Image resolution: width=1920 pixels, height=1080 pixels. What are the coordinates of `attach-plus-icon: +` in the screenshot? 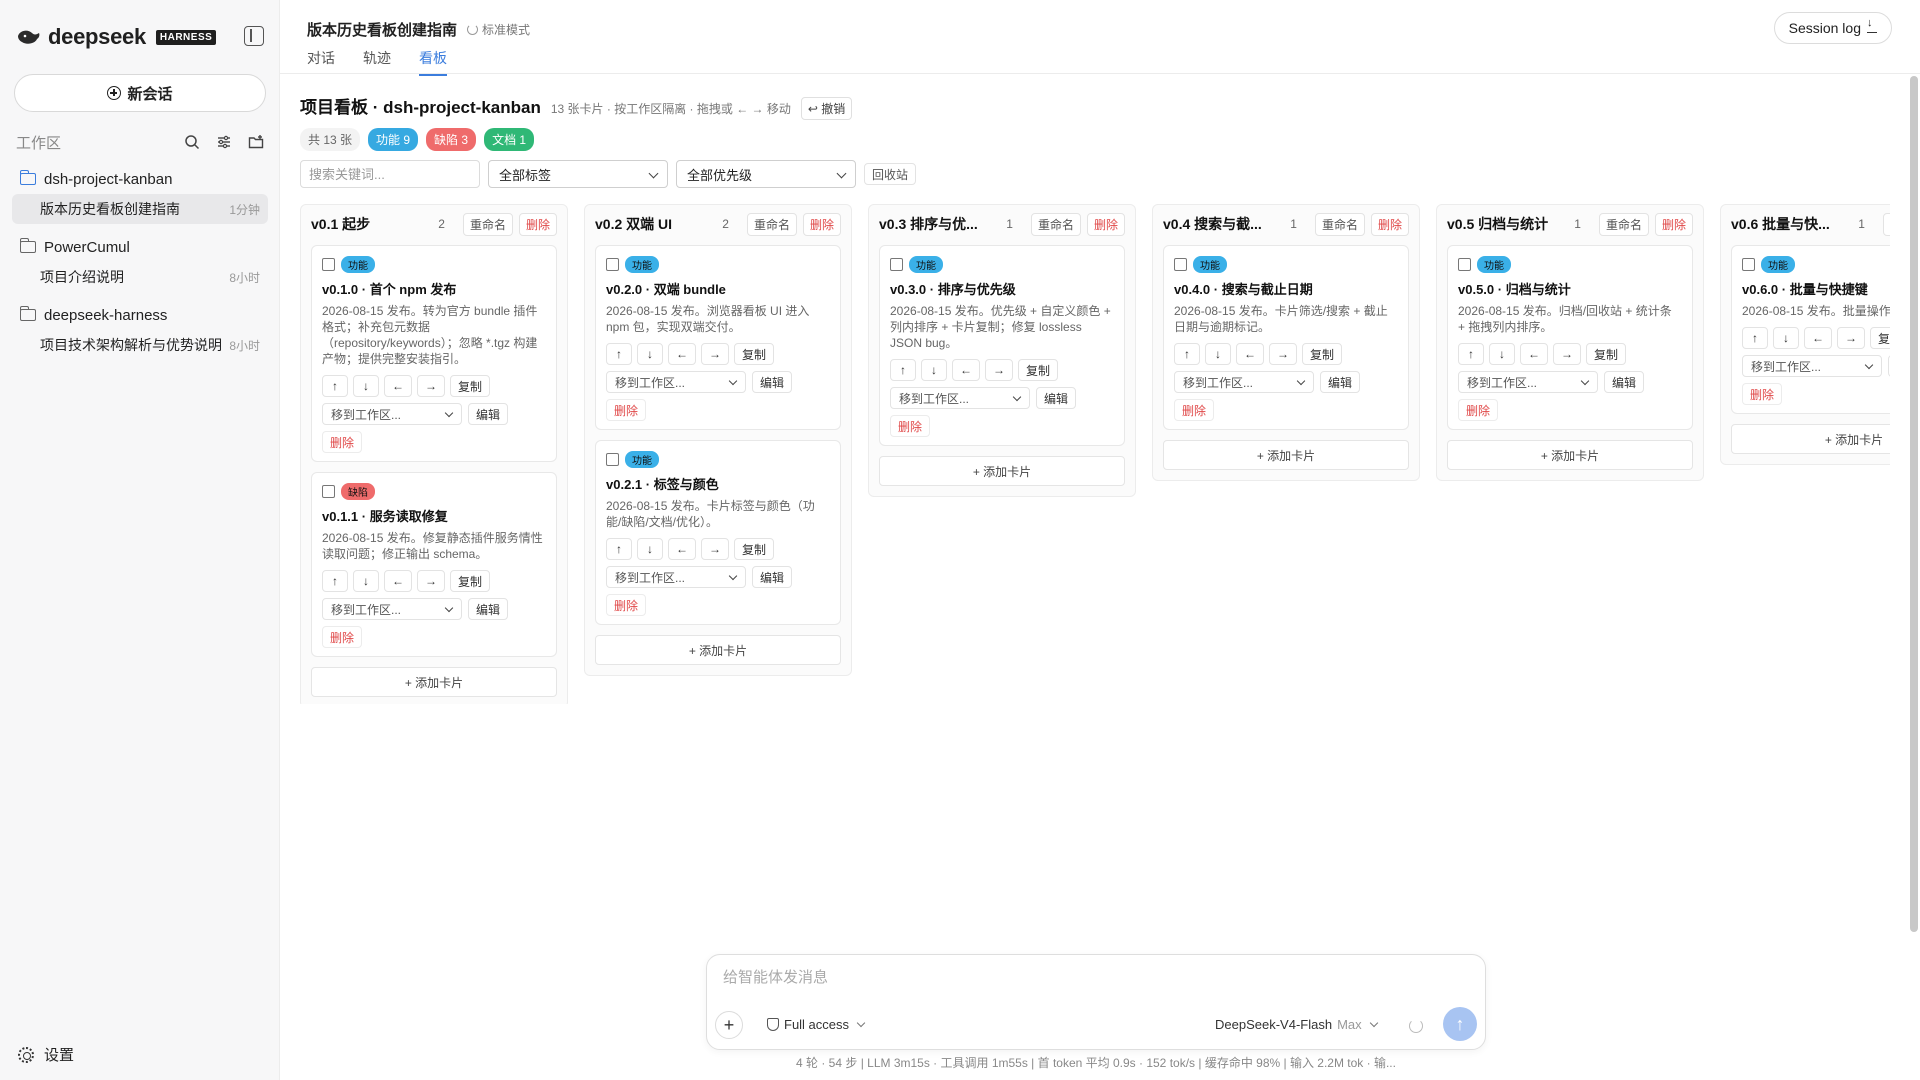 It's located at (729, 1025).